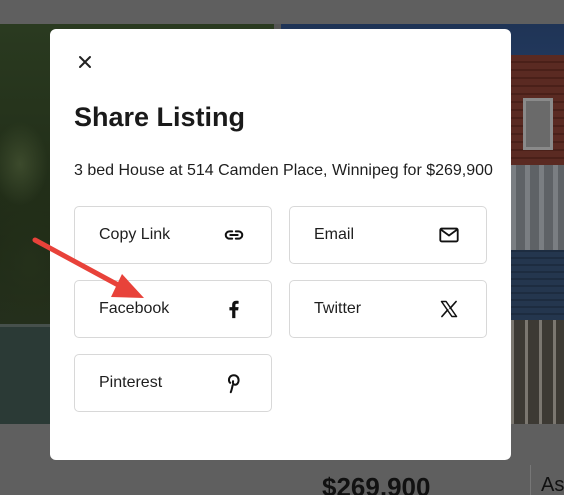  What do you see at coordinates (160, 117) in the screenshot?
I see `dialog-title: Share Listing` at bounding box center [160, 117].